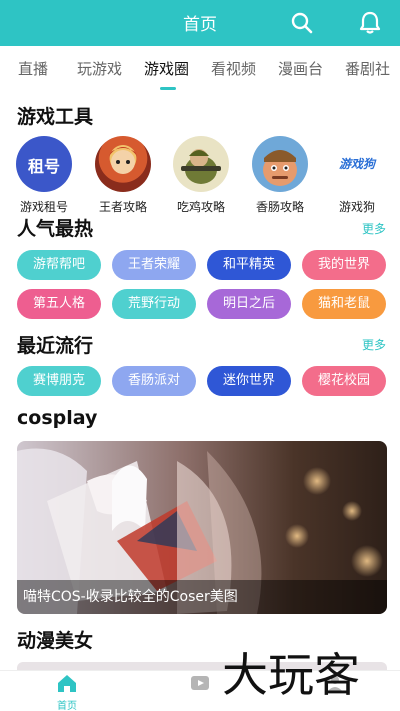  Describe the element at coordinates (154, 304) in the screenshot. I see `tag-pill: 荒野行动` at that location.